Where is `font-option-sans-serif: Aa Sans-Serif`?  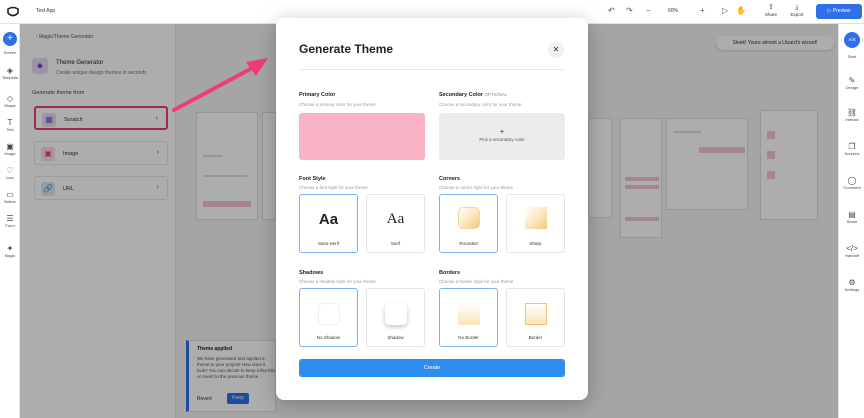
font-option-sans-serif: Aa Sans-Serif is located at coordinates (328, 223).